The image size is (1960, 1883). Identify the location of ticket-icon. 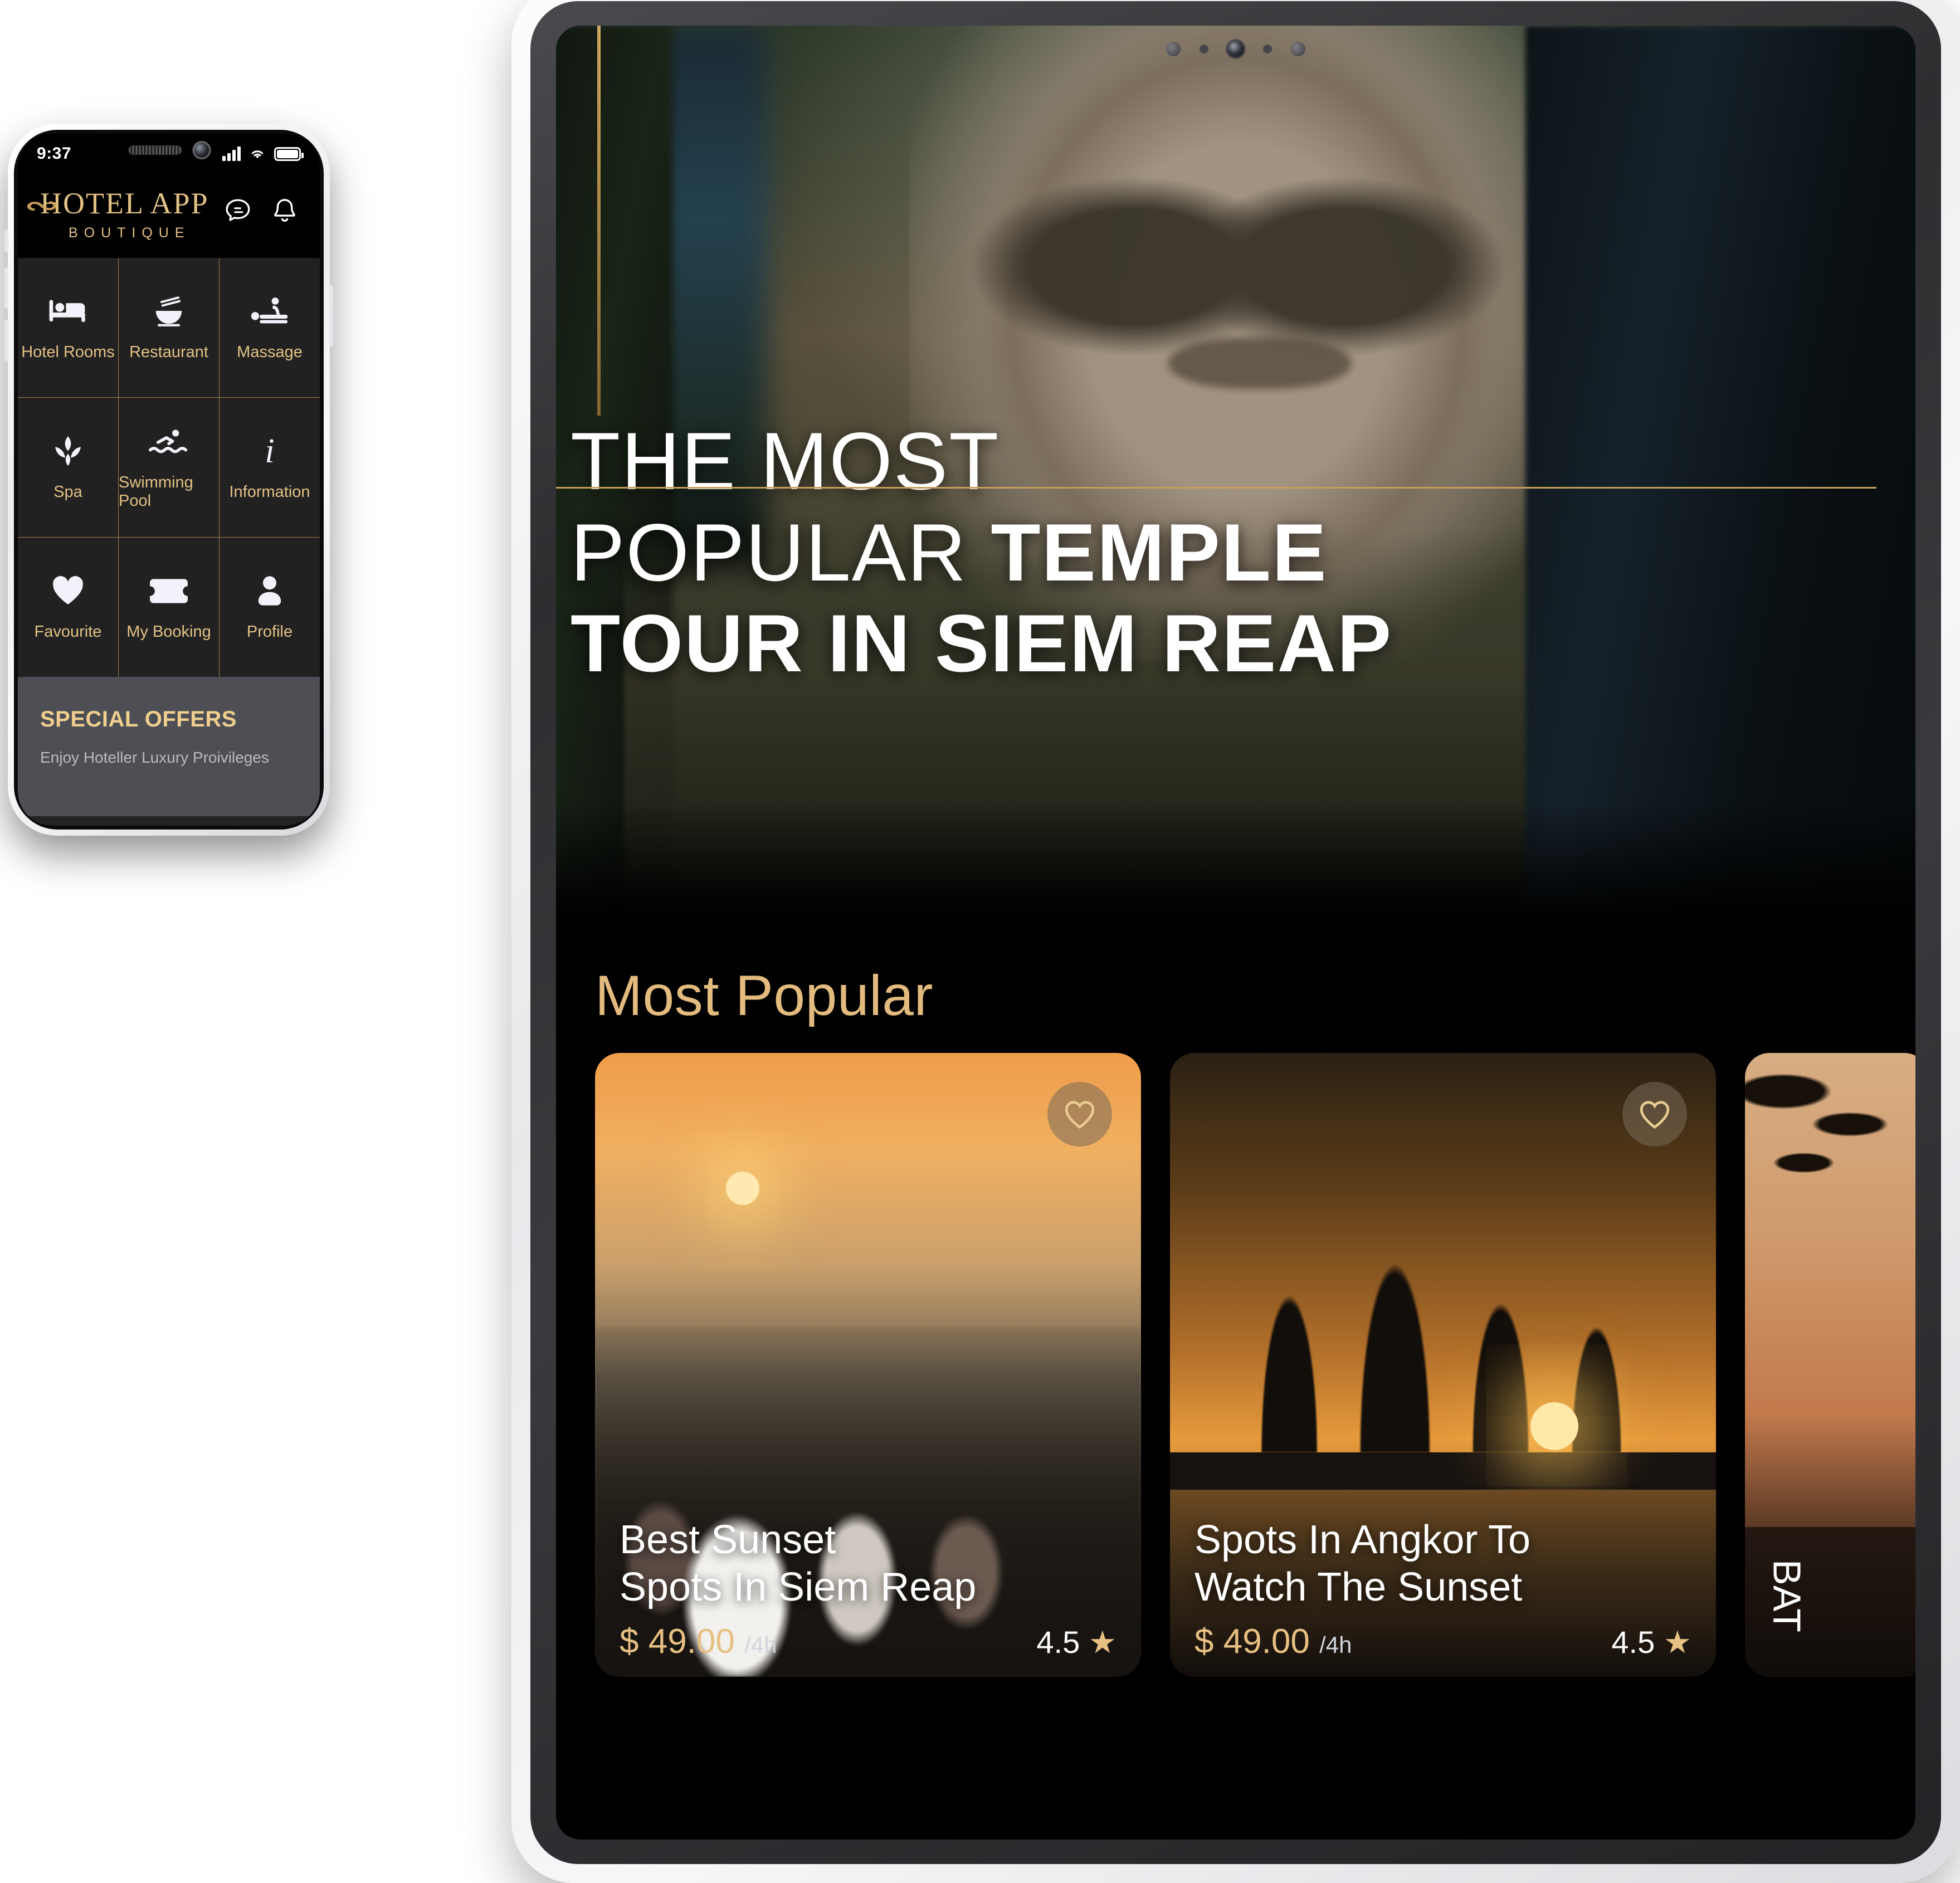
(169, 591).